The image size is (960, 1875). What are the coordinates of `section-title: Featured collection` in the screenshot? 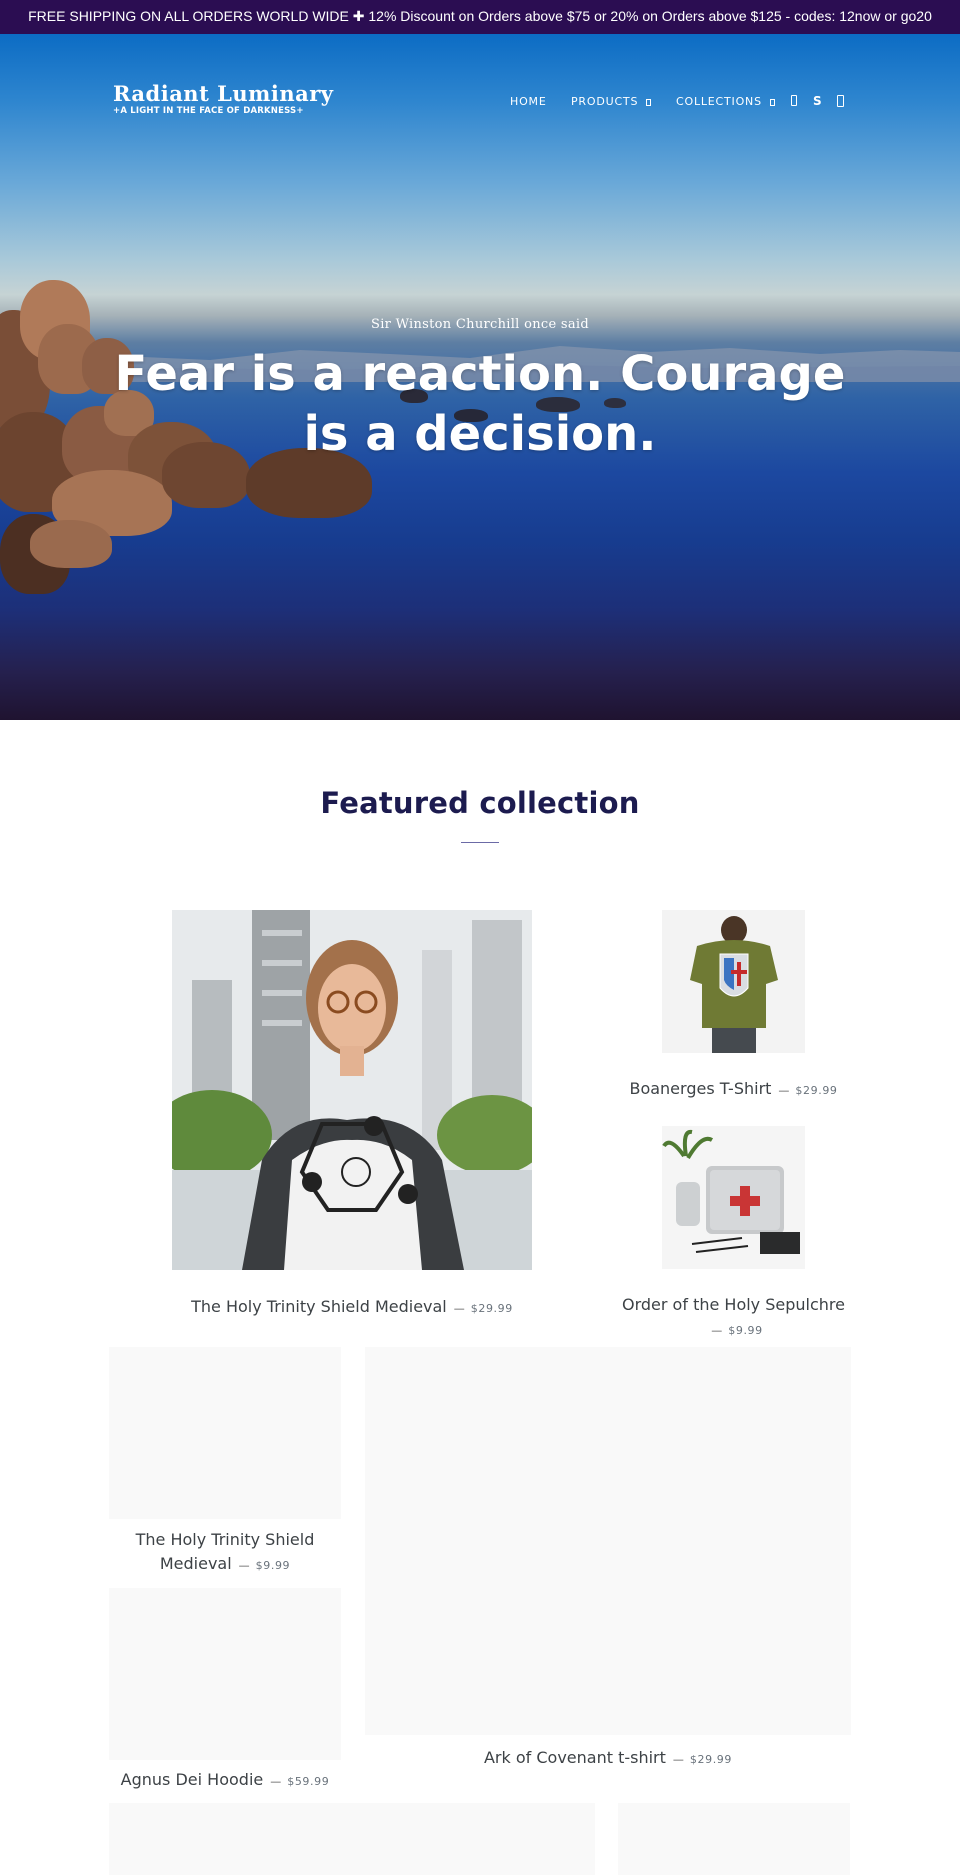 It's located at (480, 803).